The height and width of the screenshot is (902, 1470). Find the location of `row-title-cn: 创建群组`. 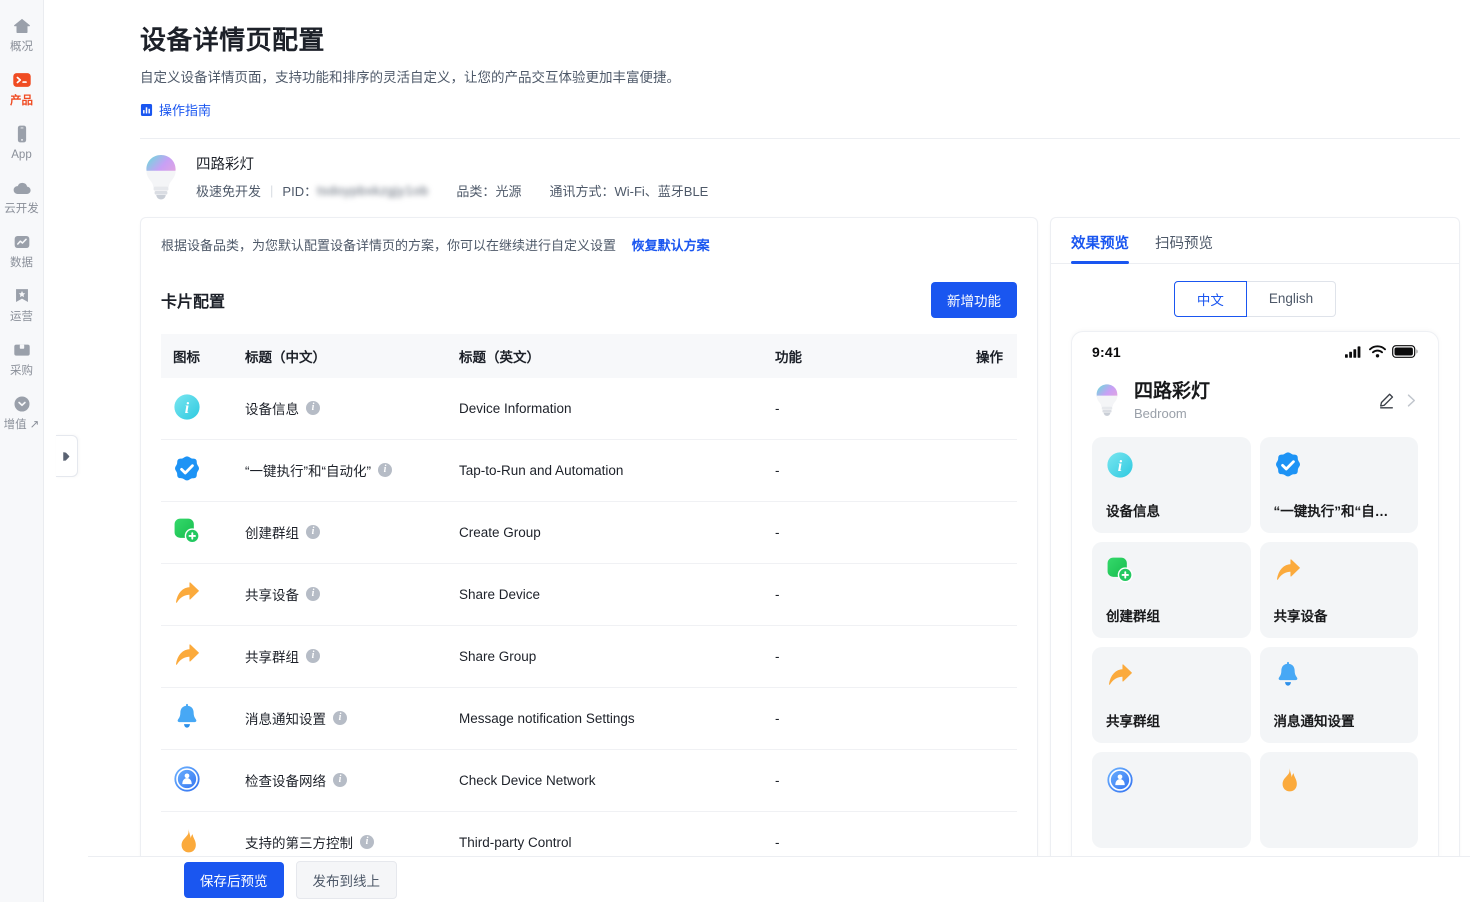

row-title-cn: 创建群组 is located at coordinates (272, 533).